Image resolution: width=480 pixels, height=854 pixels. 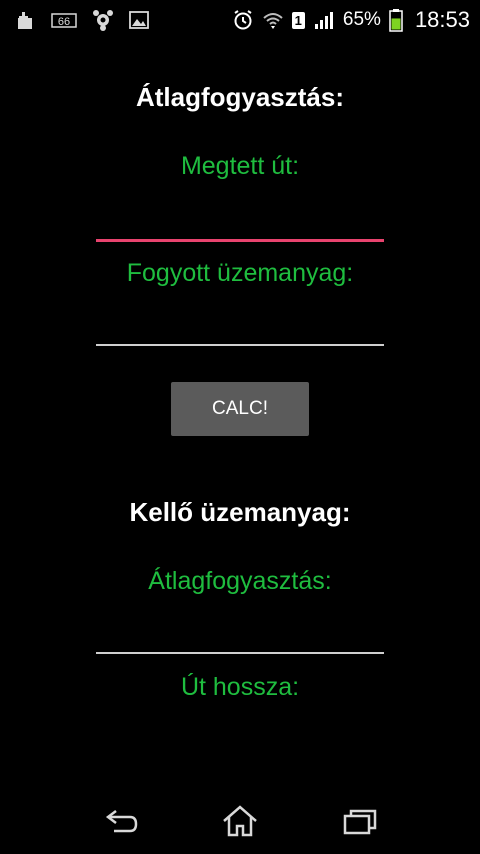 I want to click on system-status: 1 65% 18:53, so click(x=351, y=20).